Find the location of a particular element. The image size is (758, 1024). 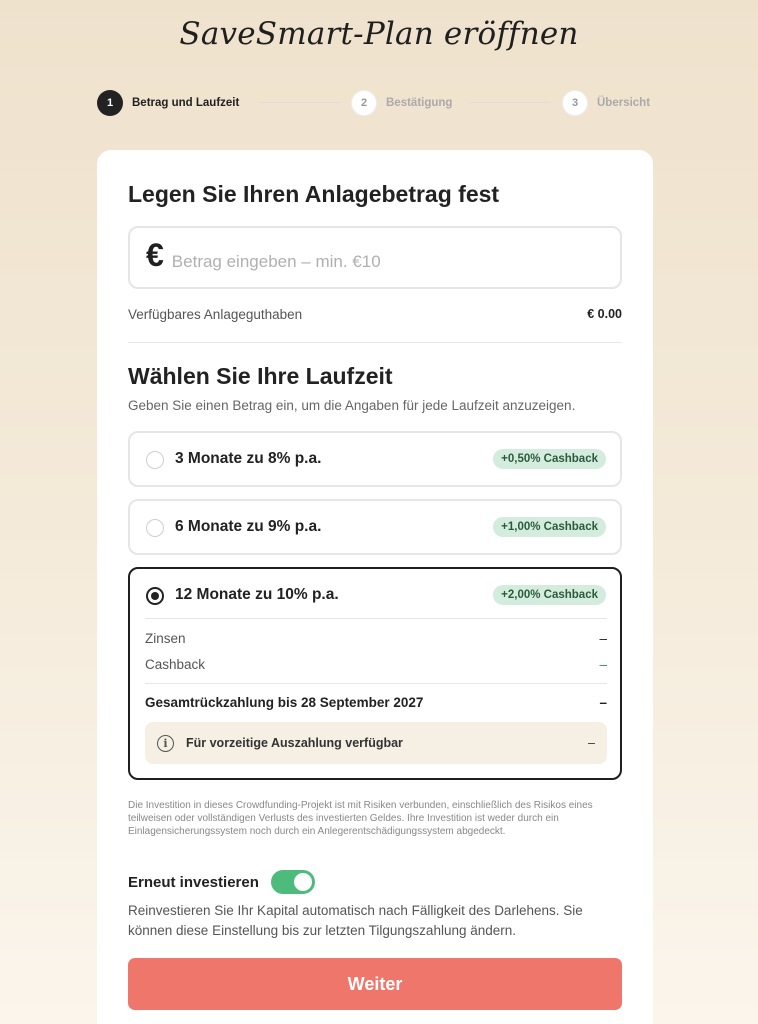

step-3-label: Übersicht is located at coordinates (624, 103).